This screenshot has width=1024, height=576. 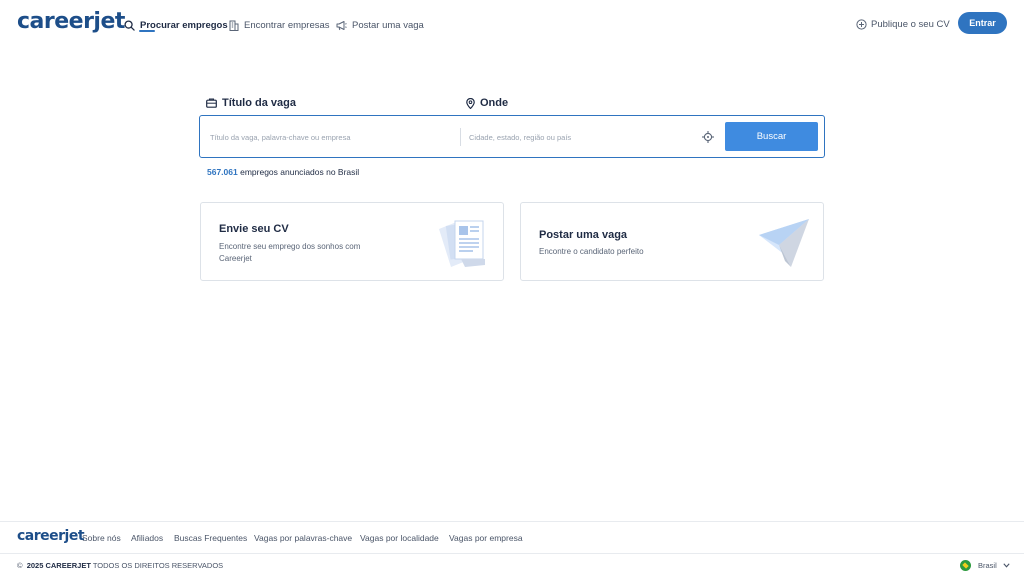 I want to click on location-input, so click(x=581, y=137).